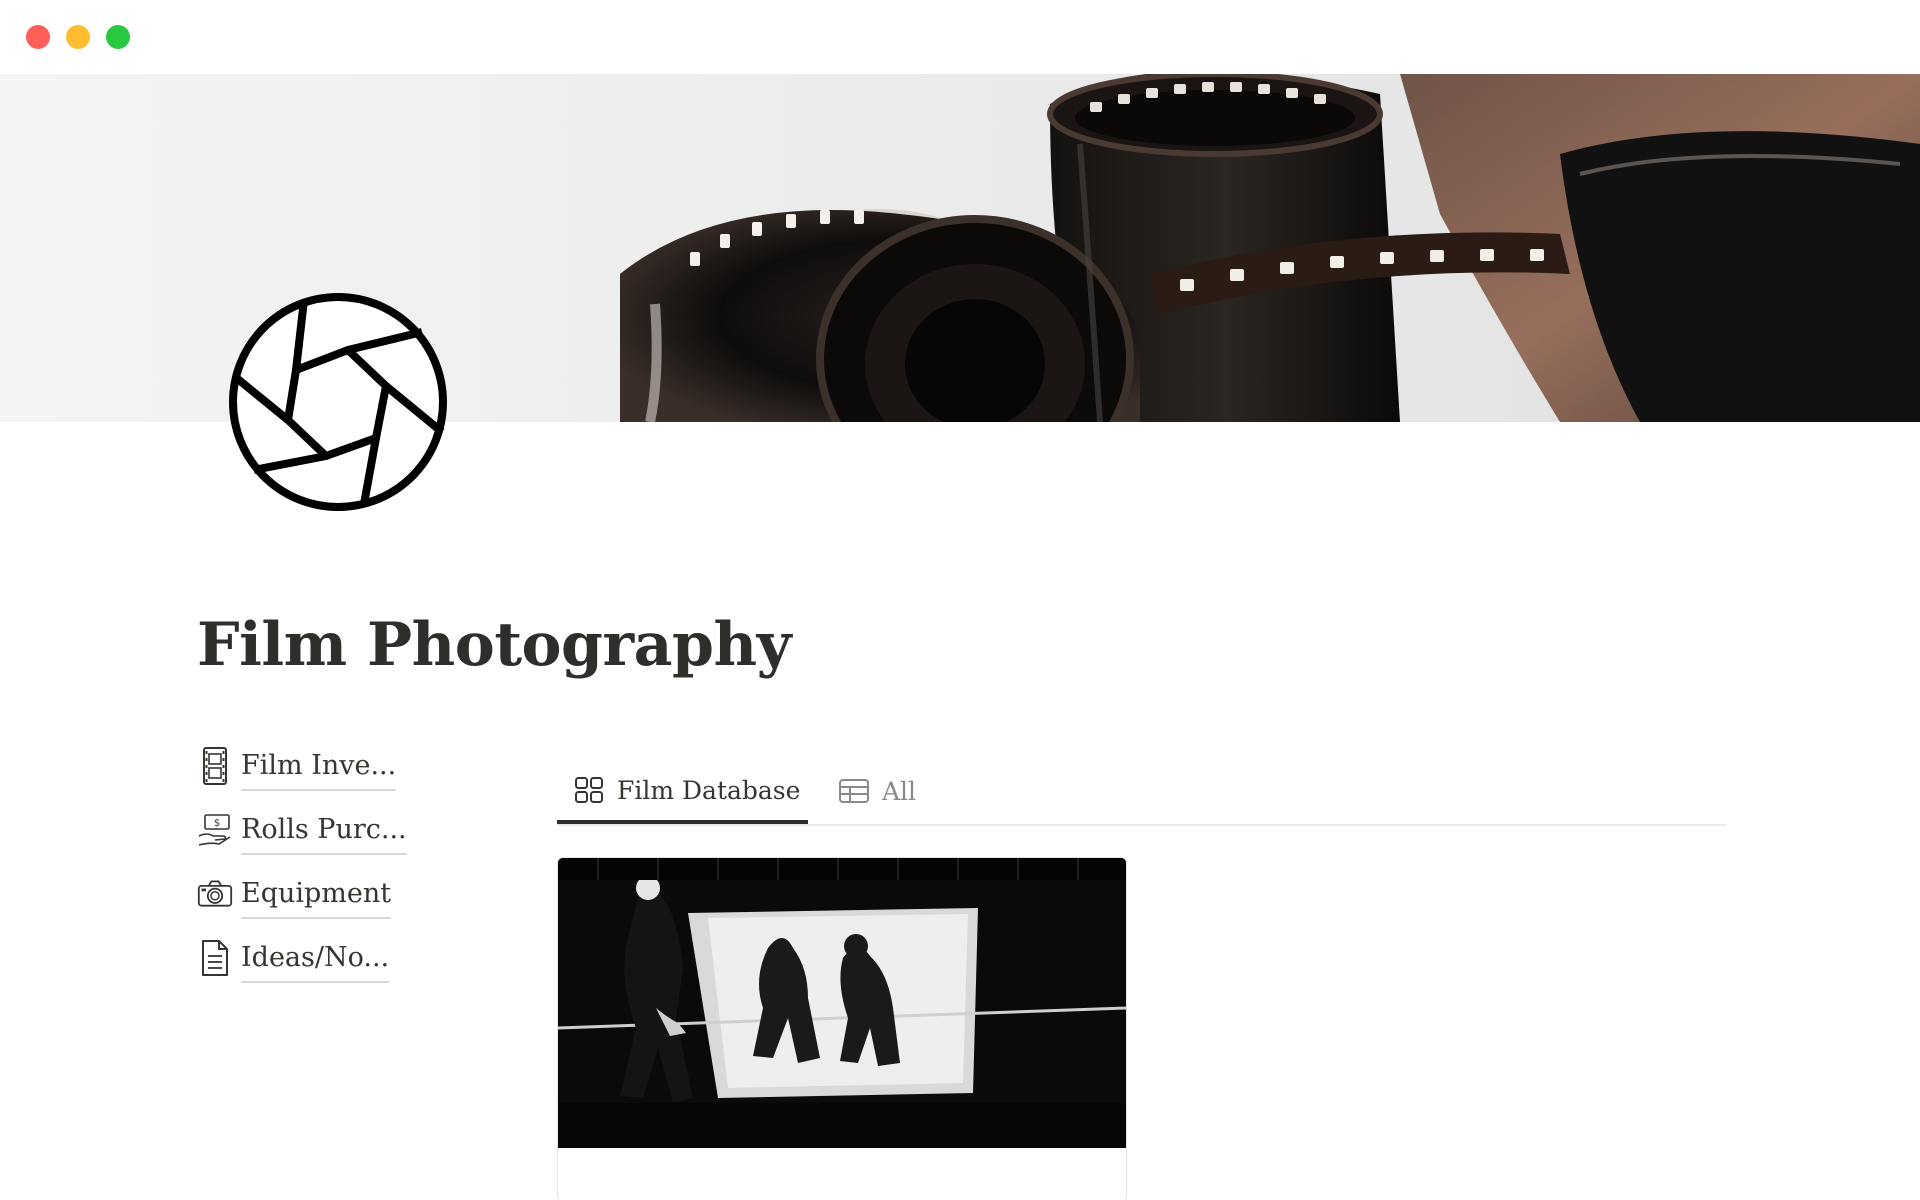 This screenshot has width=1920, height=1200. I want to click on link-label: Equipment, so click(316, 895).